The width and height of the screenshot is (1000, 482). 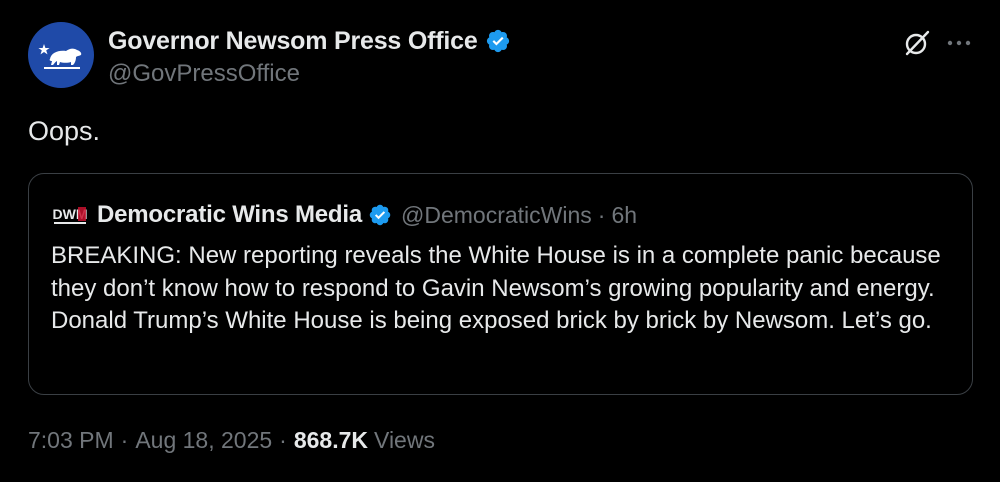 I want to click on avatar, so click(x=61, y=55).